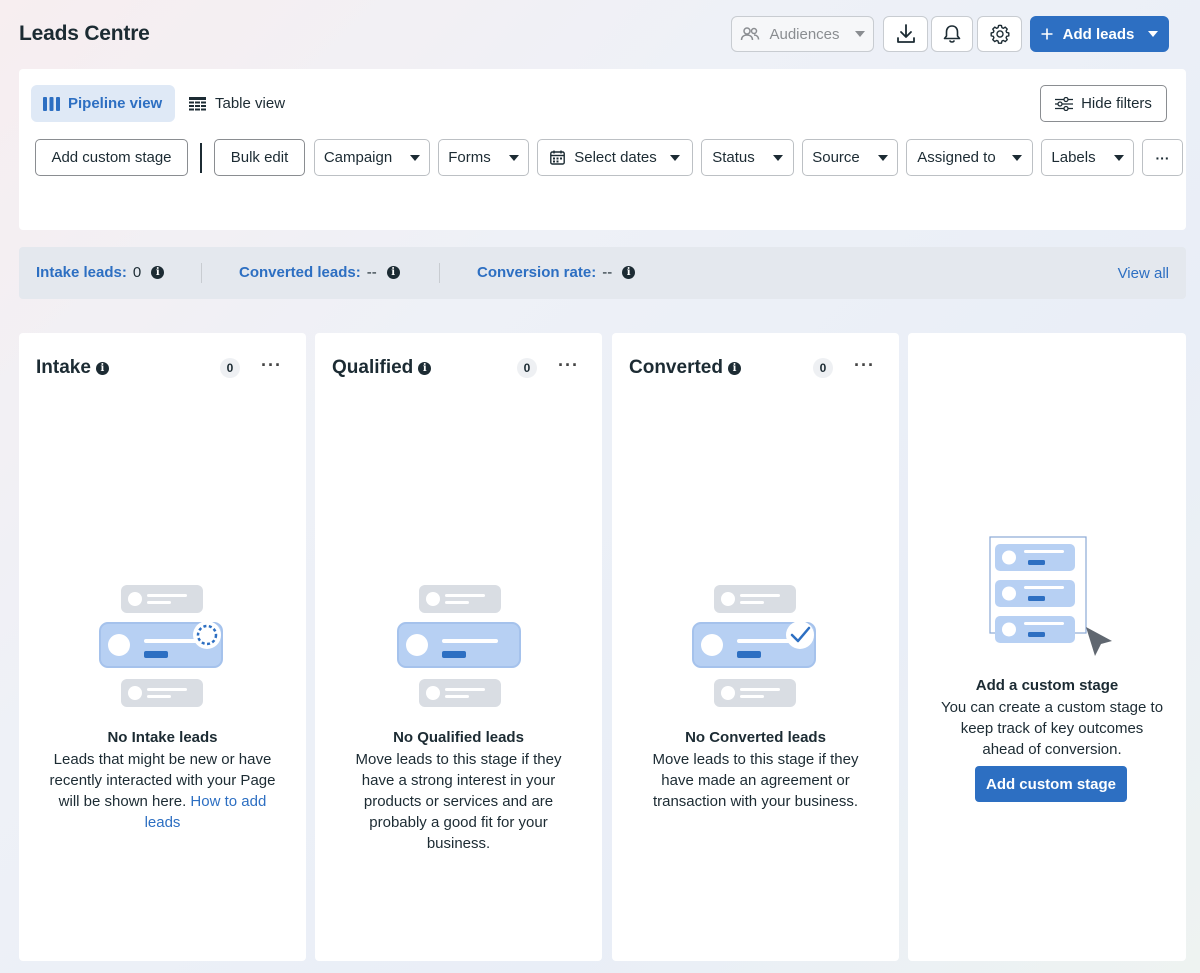 This screenshot has width=1200, height=973. Describe the element at coordinates (469, 157) in the screenshot. I see `forms-label: Forms` at that location.